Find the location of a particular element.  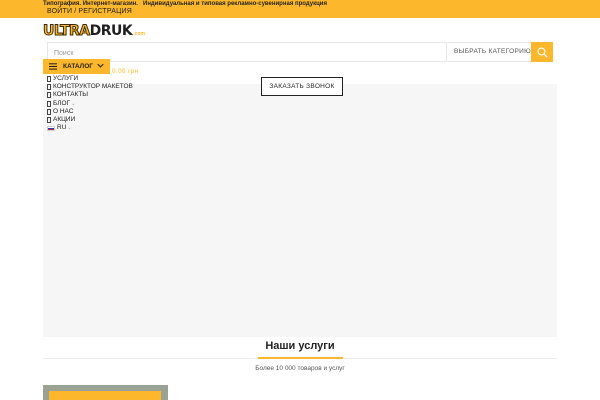

site-logo: ULTRA DRUK .com is located at coordinates (94, 31).